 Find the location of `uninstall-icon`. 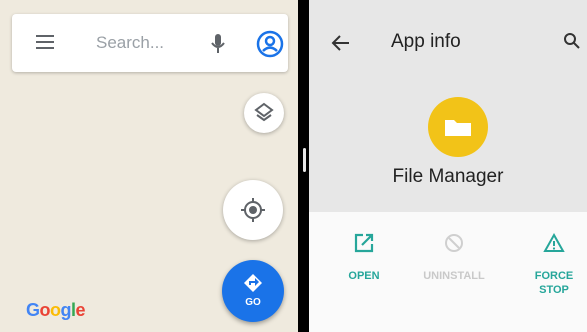

uninstall-icon is located at coordinates (454, 243).